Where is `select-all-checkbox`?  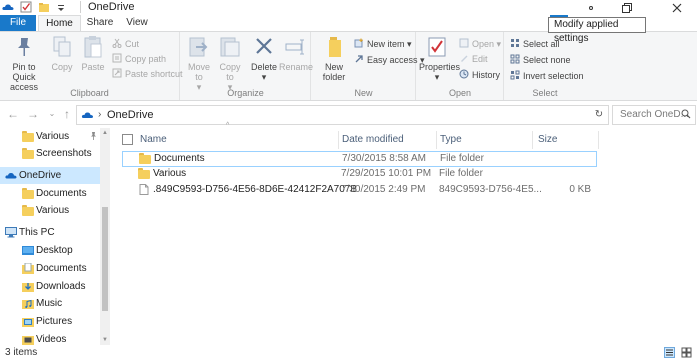 select-all-checkbox is located at coordinates (127, 139).